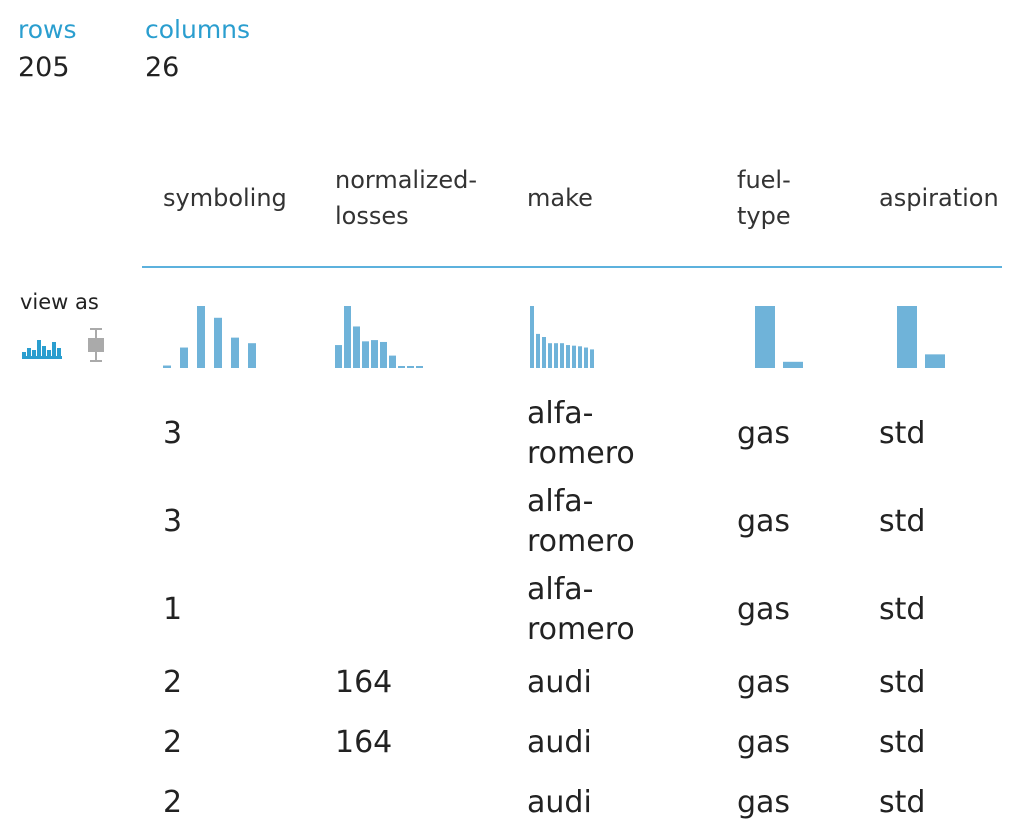 This screenshot has height=824, width=1014. I want to click on view-as-label: view as, so click(59, 302).